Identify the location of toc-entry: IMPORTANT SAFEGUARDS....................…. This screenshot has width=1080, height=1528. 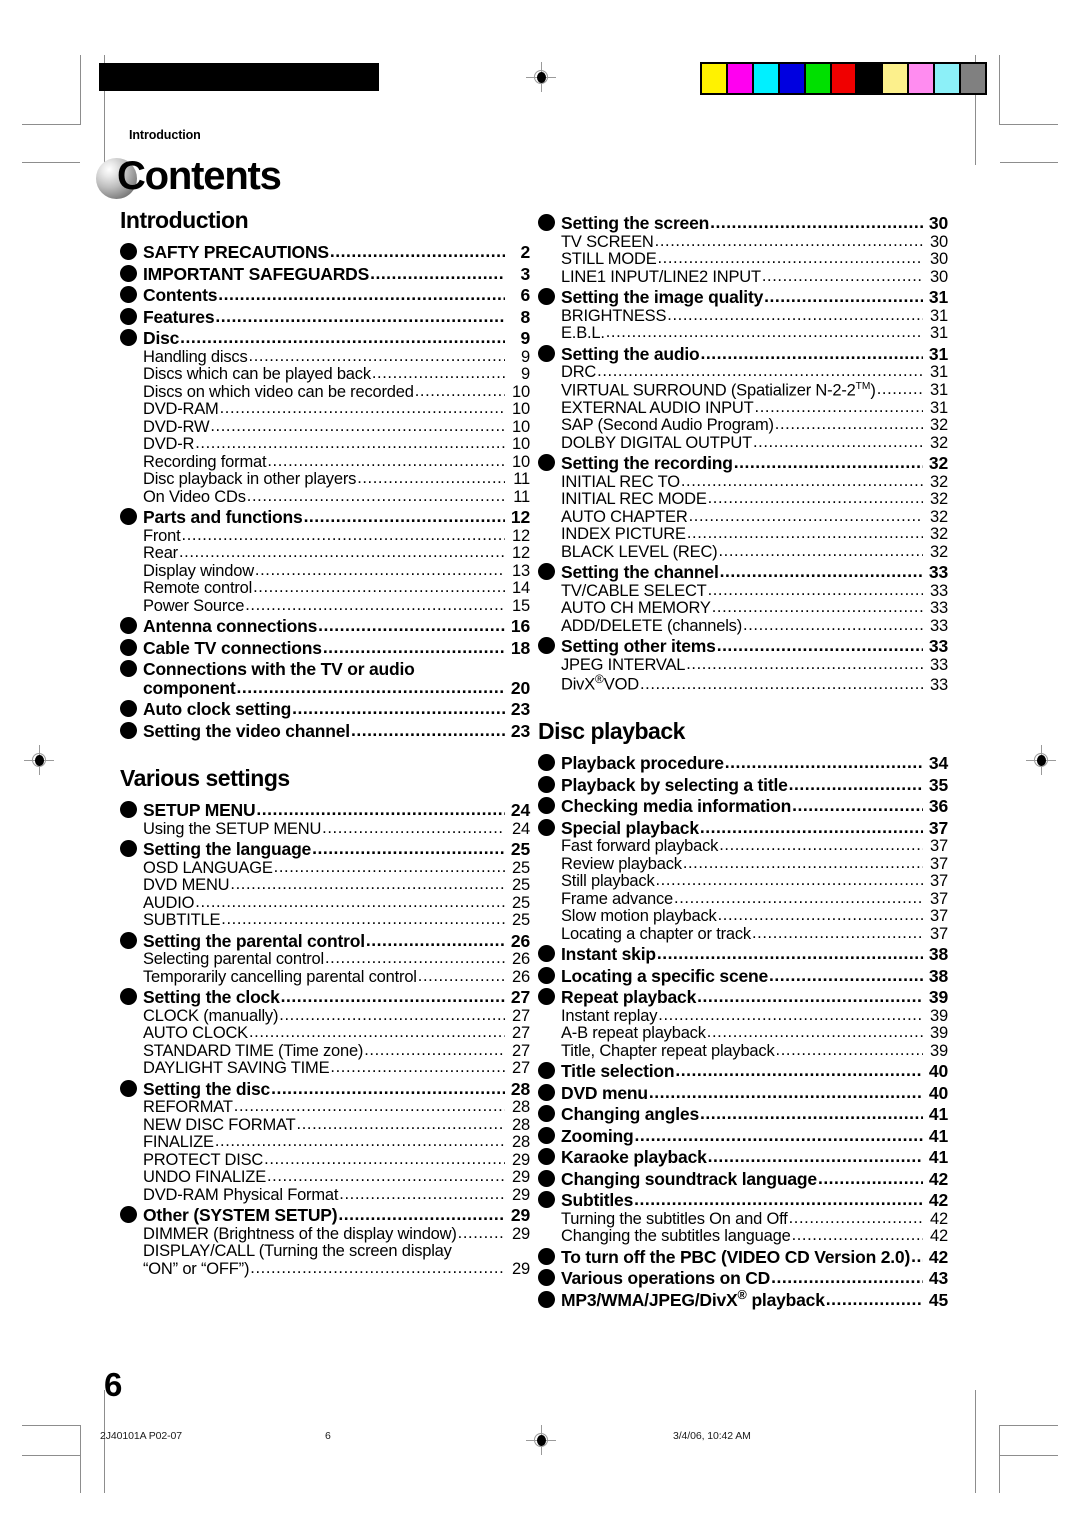
(325, 273).